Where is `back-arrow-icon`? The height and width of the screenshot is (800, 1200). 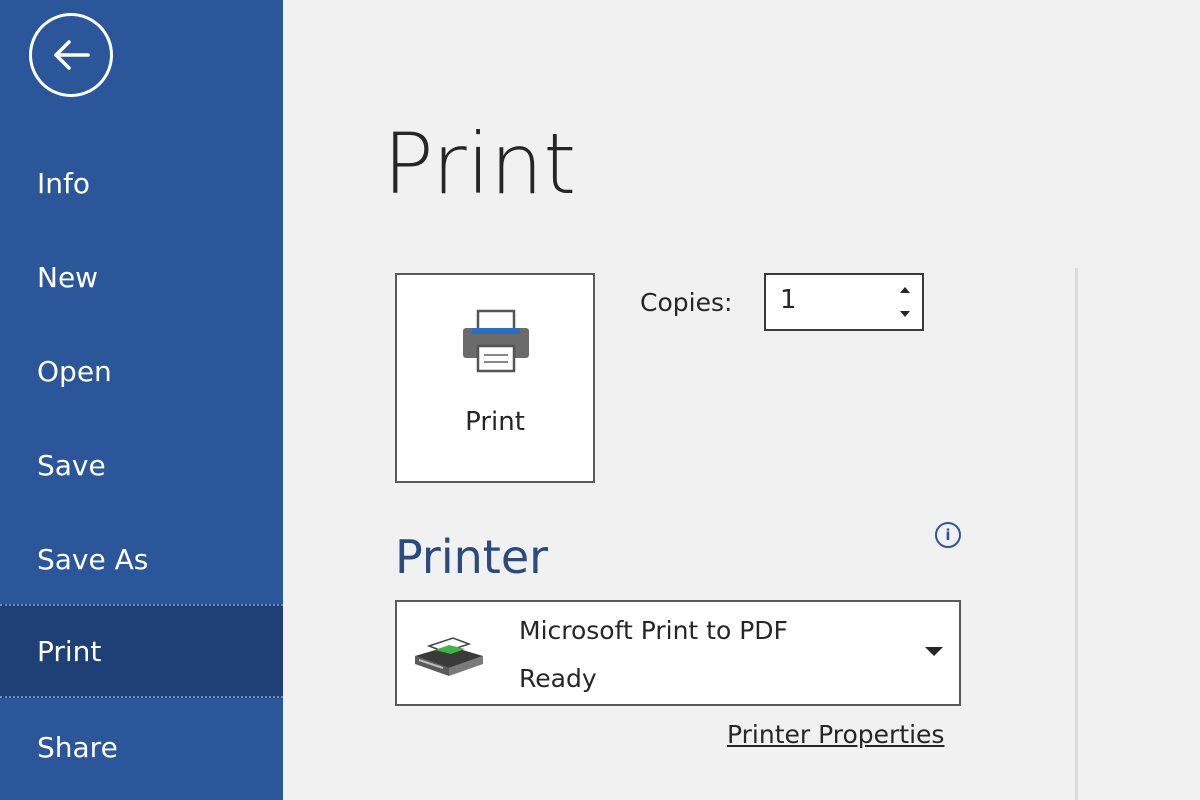 back-arrow-icon is located at coordinates (72, 55).